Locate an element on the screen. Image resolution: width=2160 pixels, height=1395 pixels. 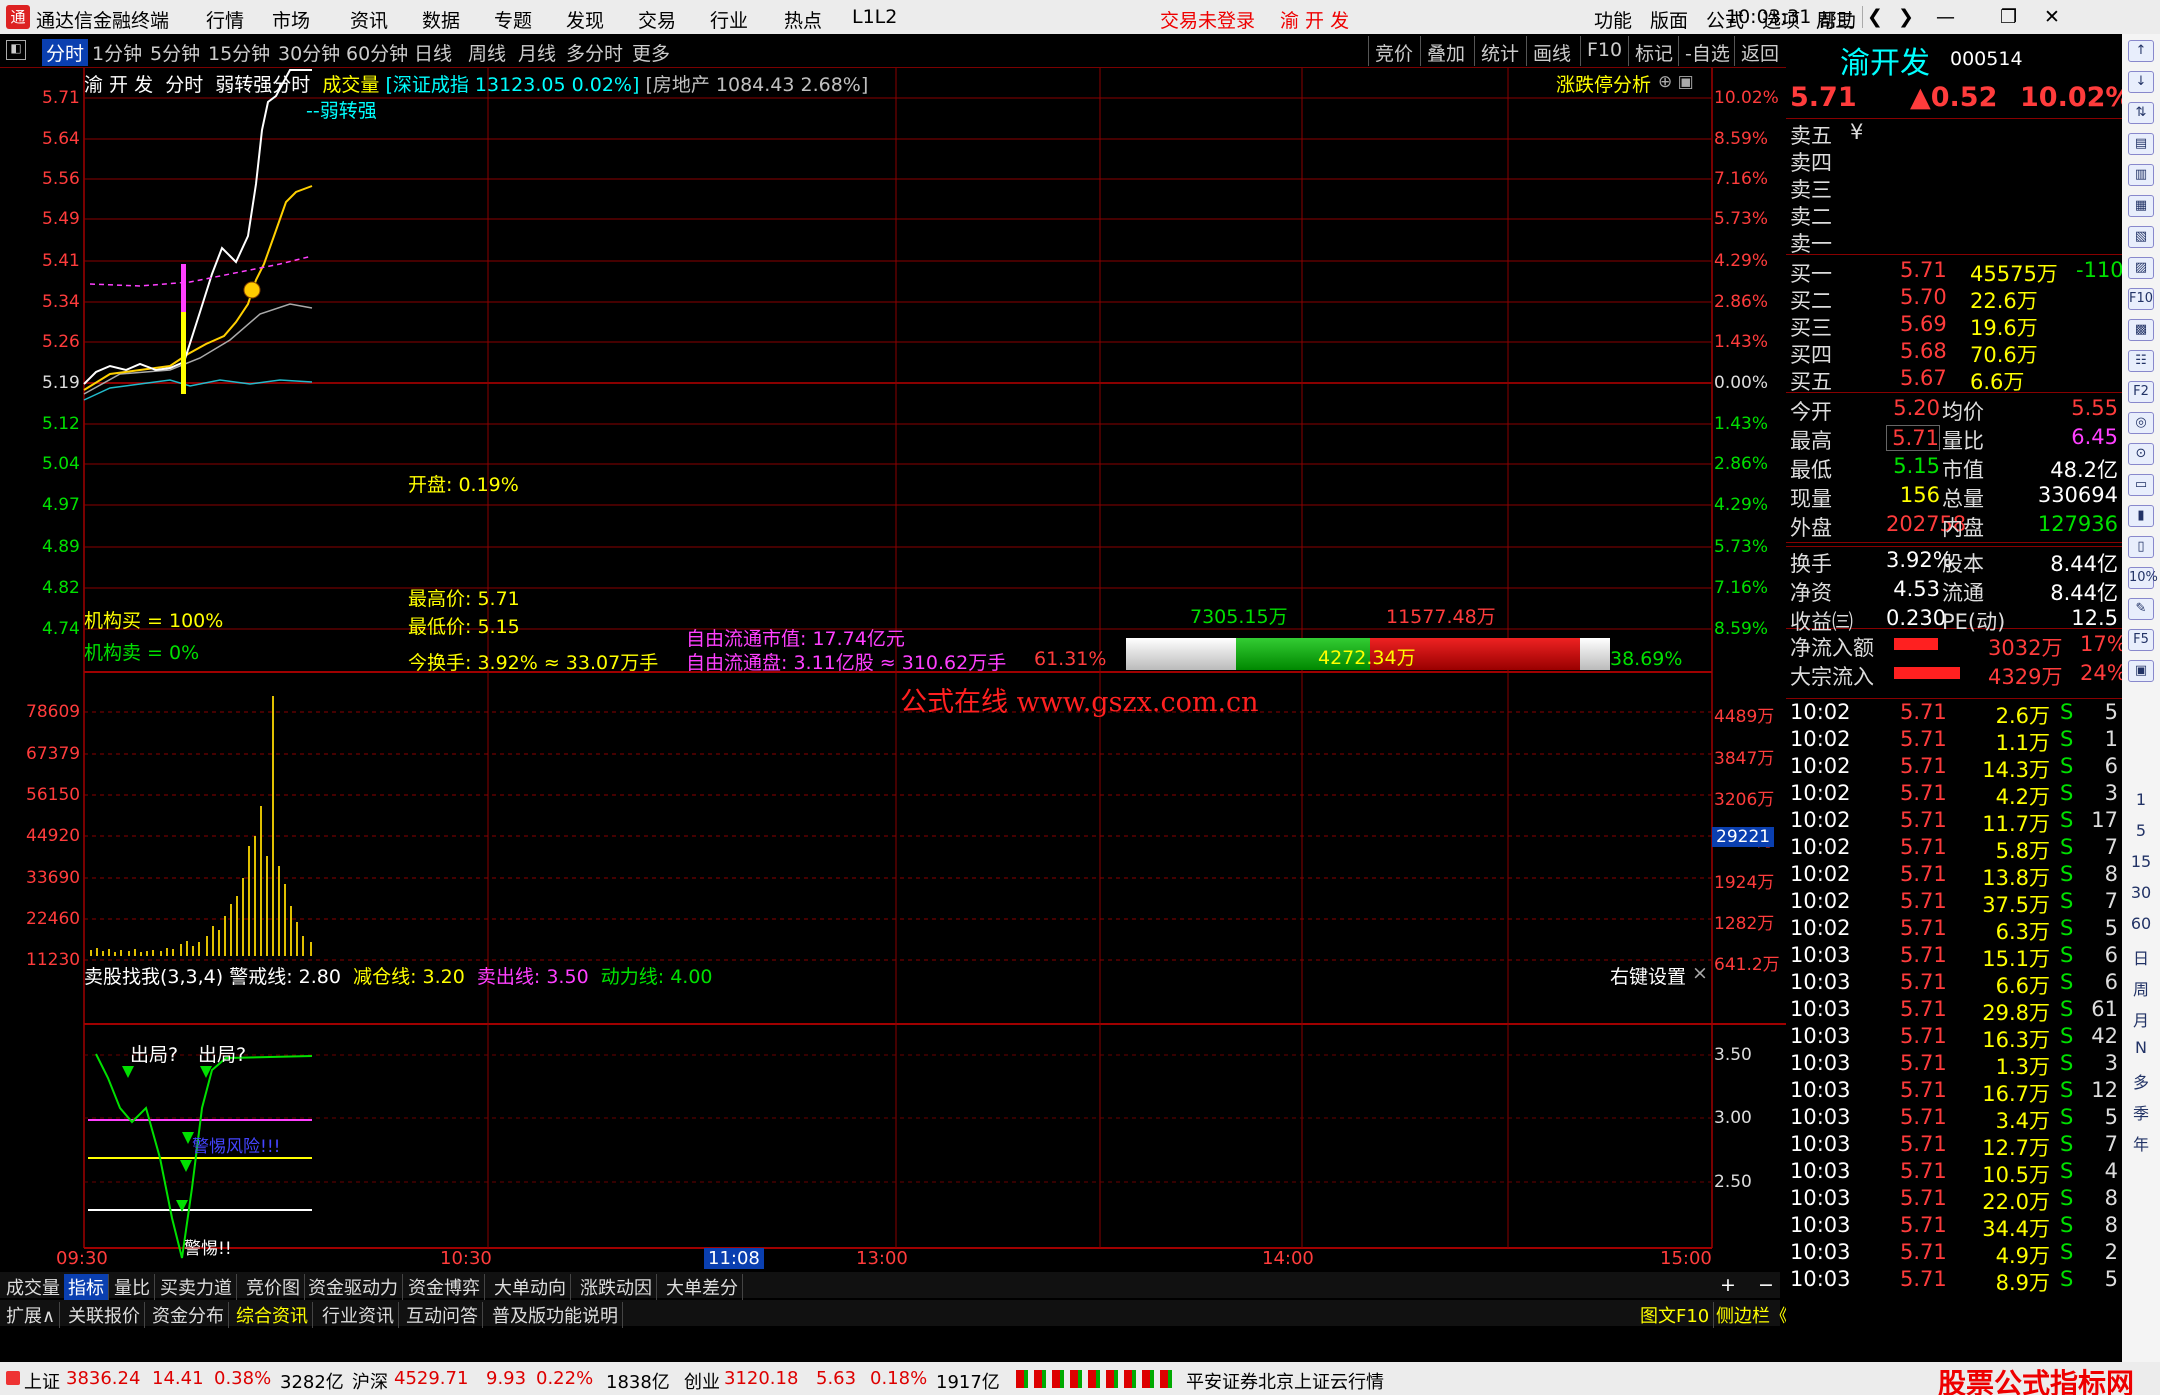
menu-item-6: 交易 is located at coordinates (657, 19).